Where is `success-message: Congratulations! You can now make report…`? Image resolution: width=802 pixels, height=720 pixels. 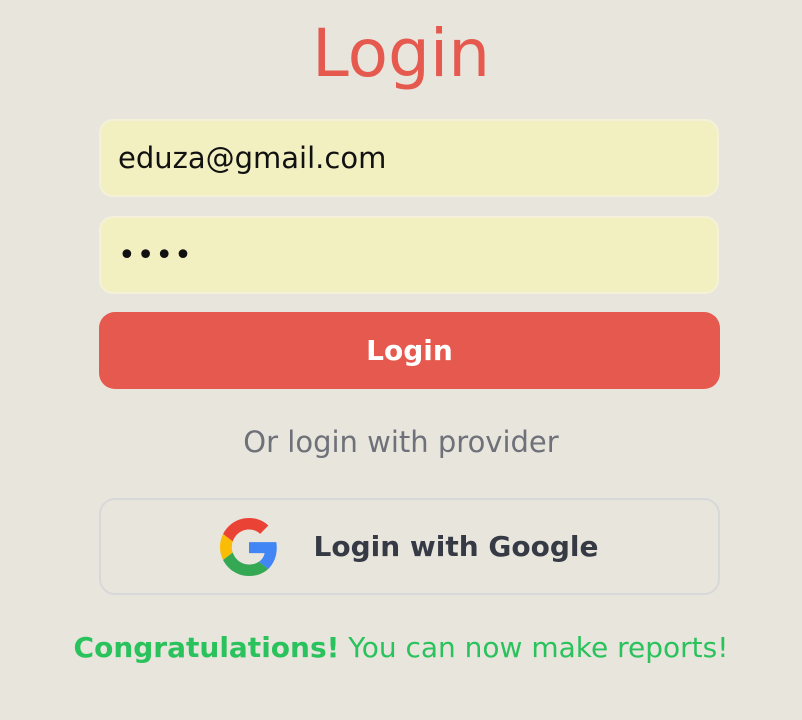 success-message: Congratulations! You can now make report… is located at coordinates (401, 647).